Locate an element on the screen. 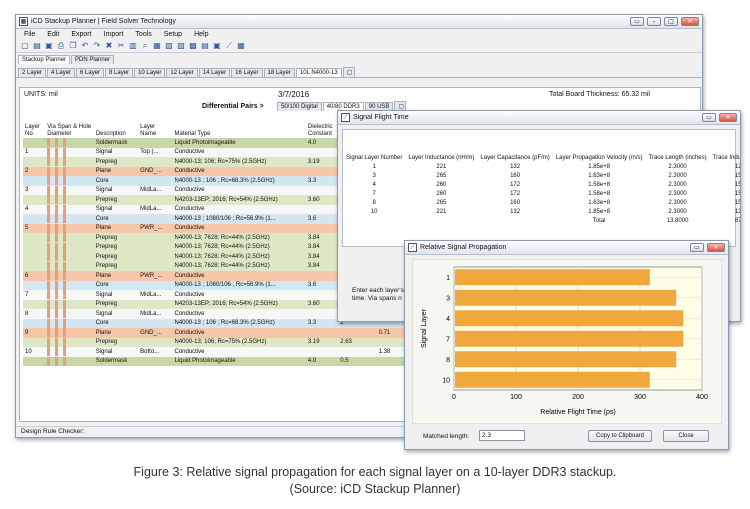  planner-tabs: Stackup Planner PDN Planner is located at coordinates (359, 59).